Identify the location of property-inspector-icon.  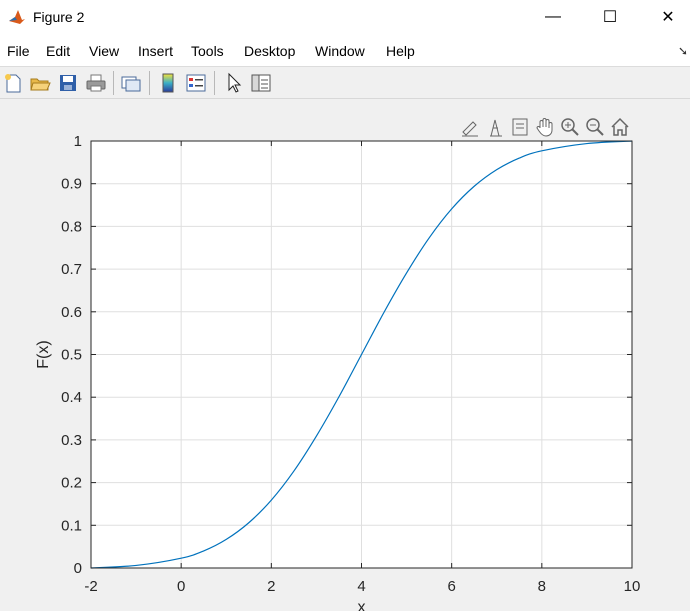
(261, 83).